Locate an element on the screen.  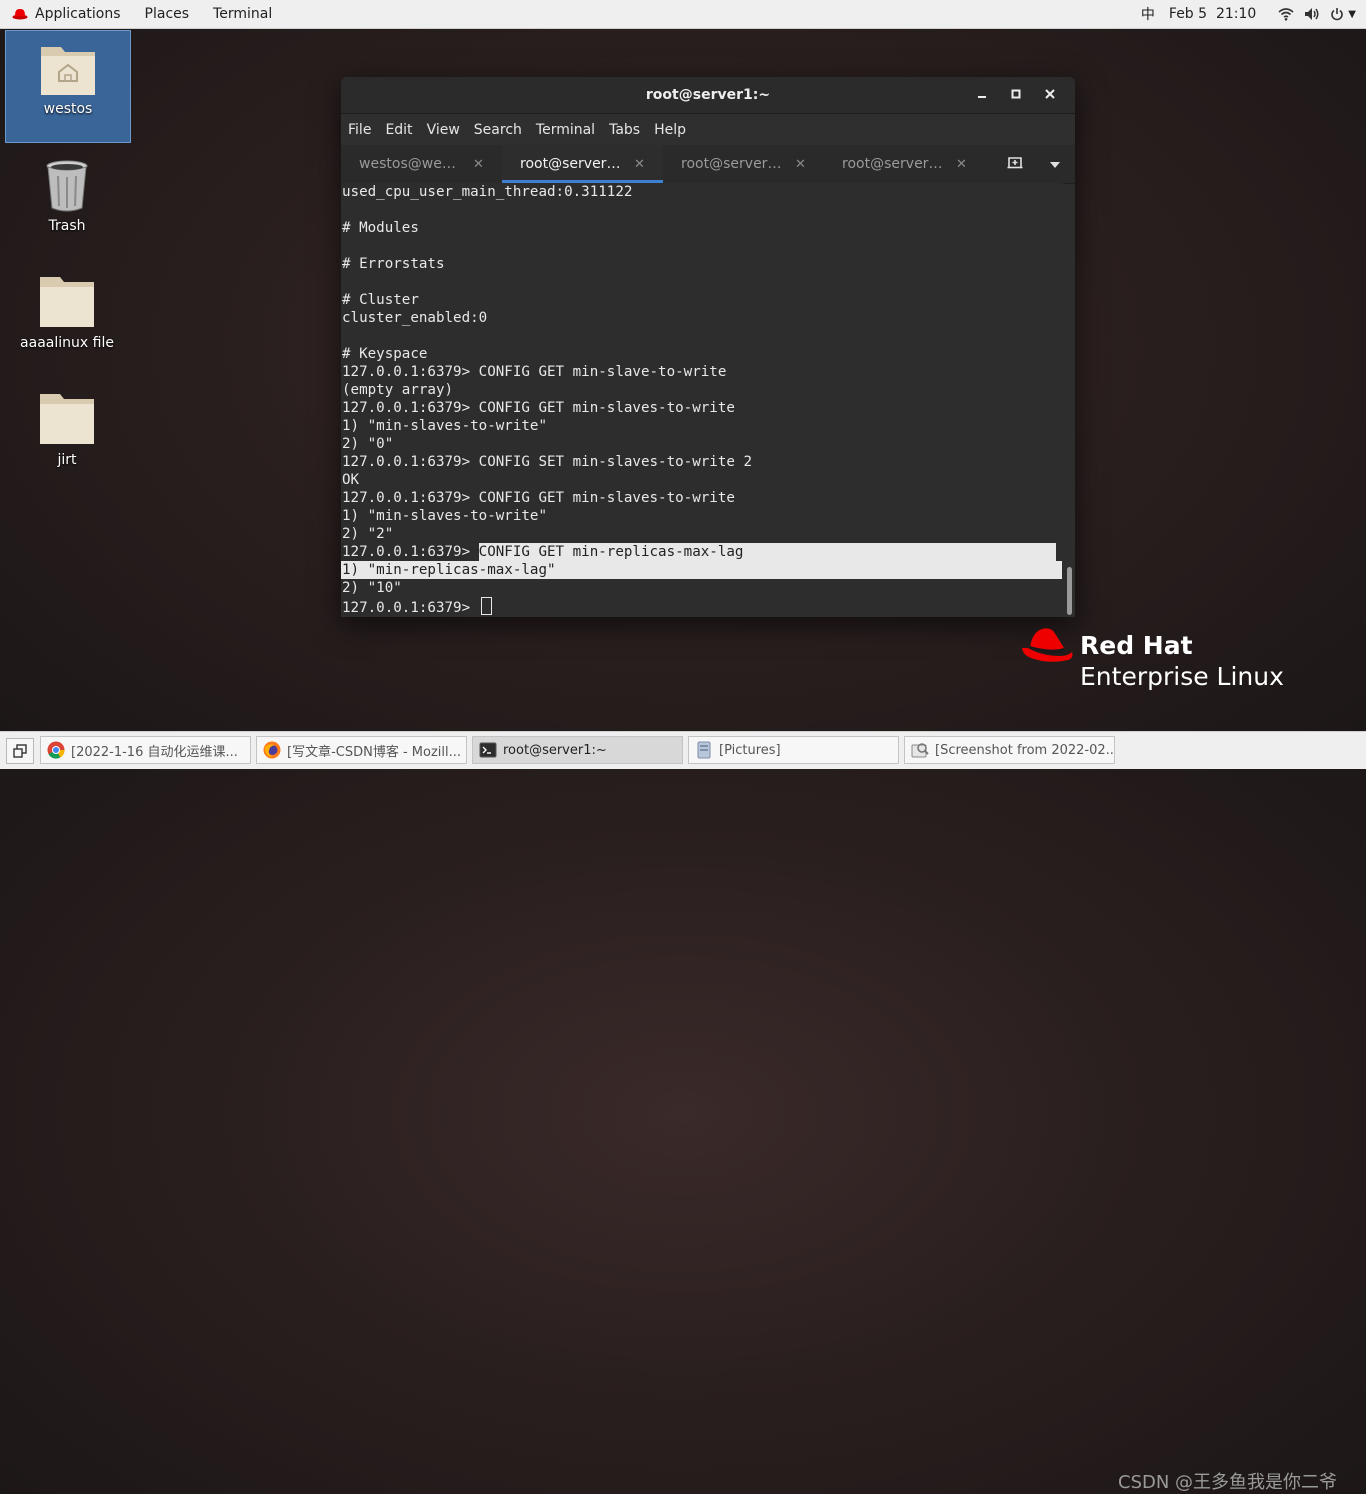
taskbar-item-label: [Pictures] is located at coordinates (750, 750).